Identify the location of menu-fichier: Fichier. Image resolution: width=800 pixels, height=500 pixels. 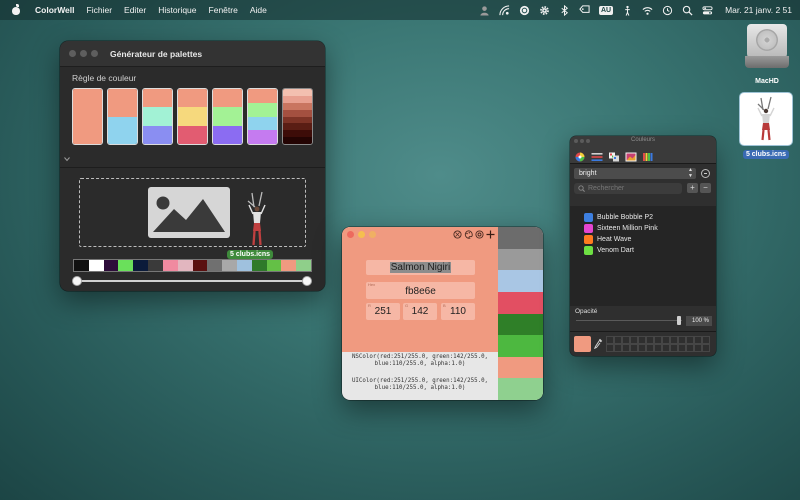
(100, 10).